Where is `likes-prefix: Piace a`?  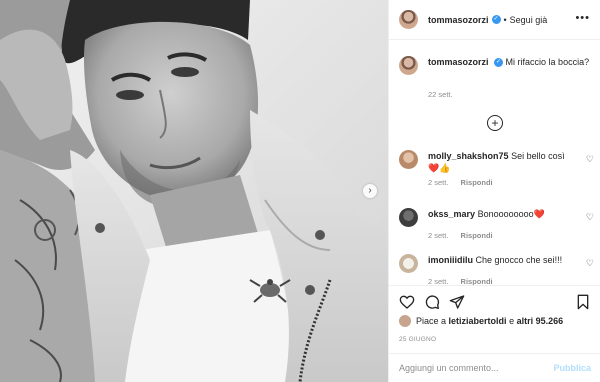
likes-prefix: Piace a is located at coordinates (431, 321).